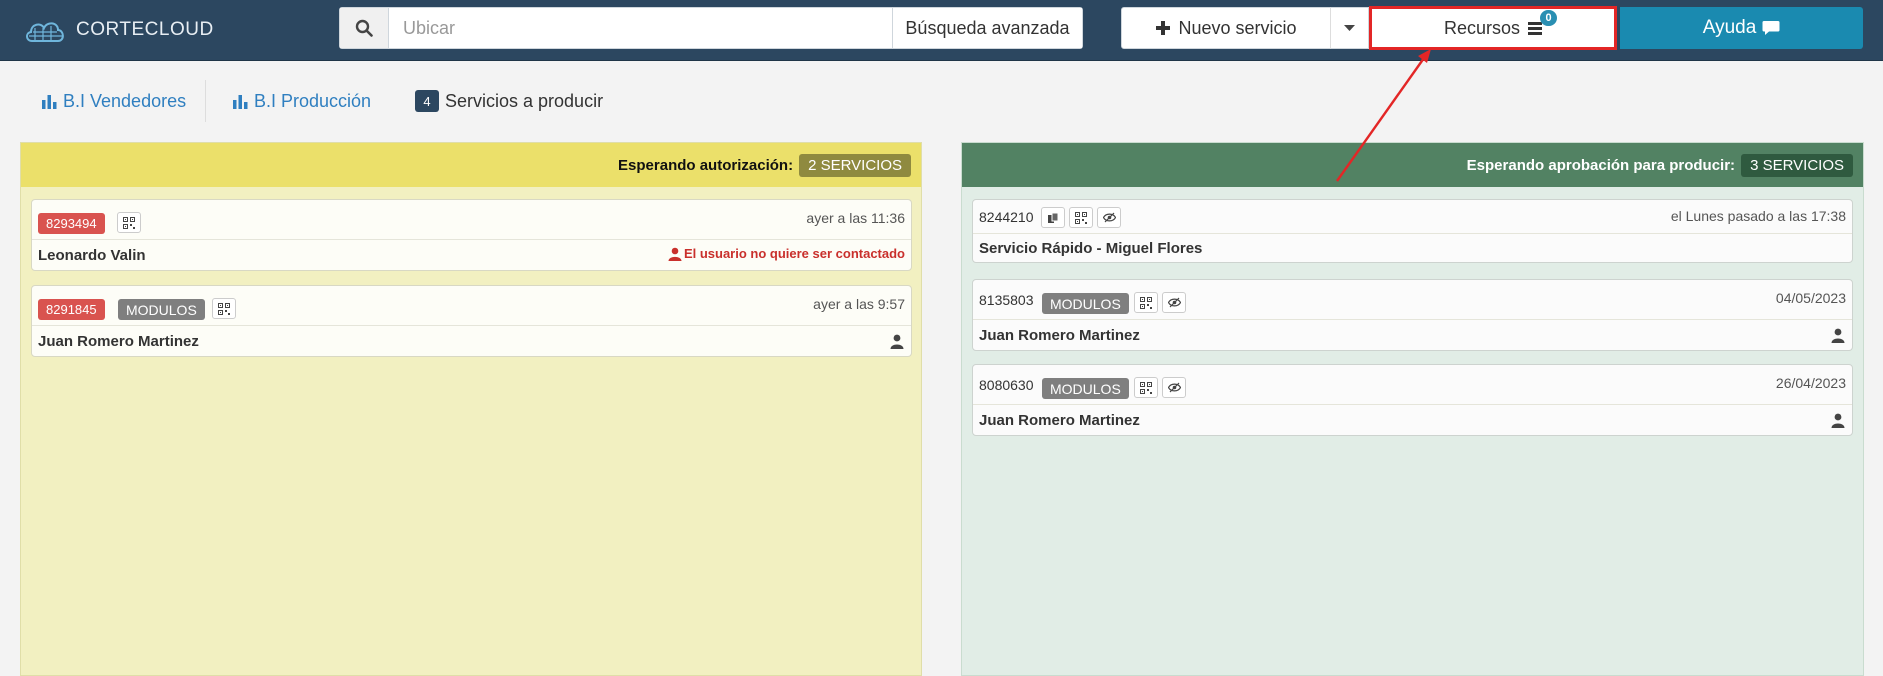 The height and width of the screenshot is (676, 1883). I want to click on no-contact-warning-text: El usuario no quiere ser contactado, so click(794, 253).